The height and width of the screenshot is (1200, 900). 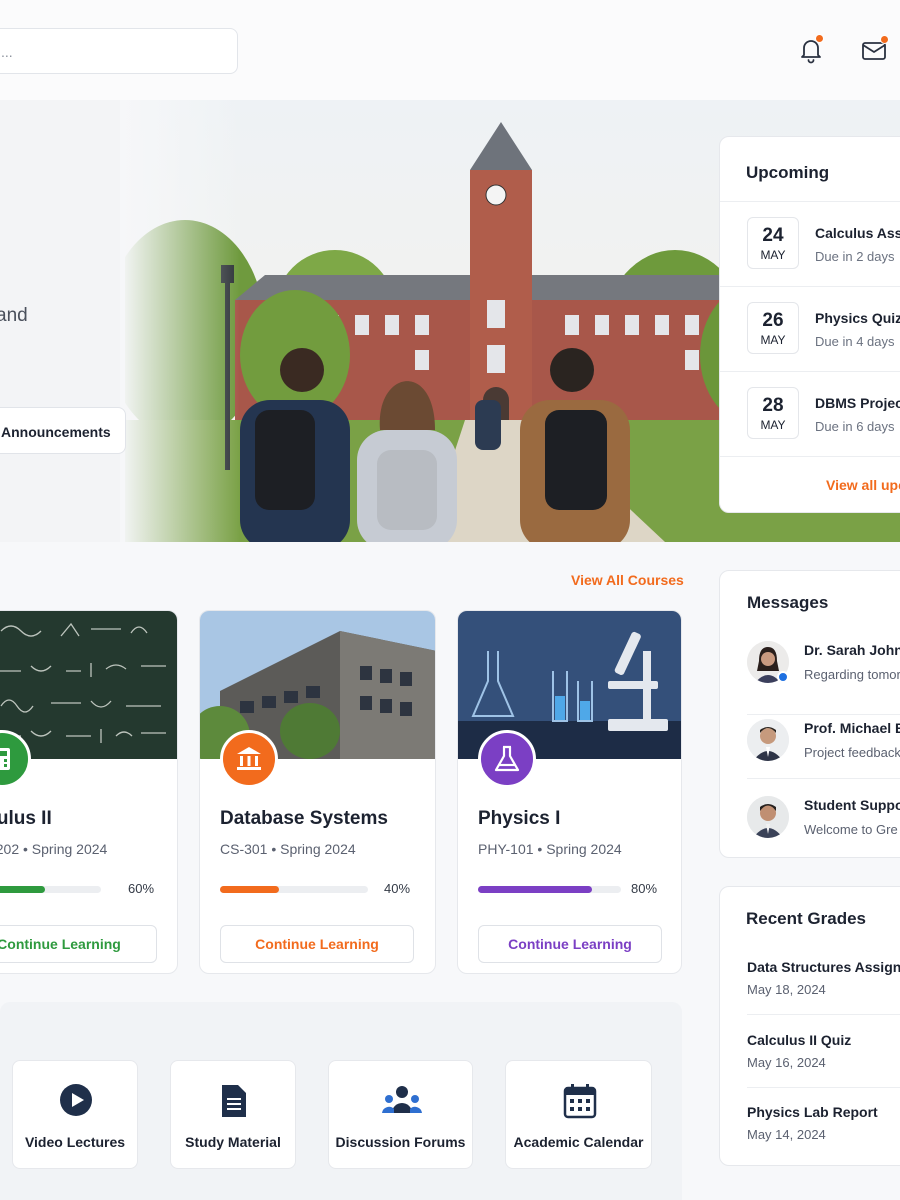 What do you see at coordinates (823, 978) in the screenshot?
I see `grade-item: Data Structures Assign May 18, 2024` at bounding box center [823, 978].